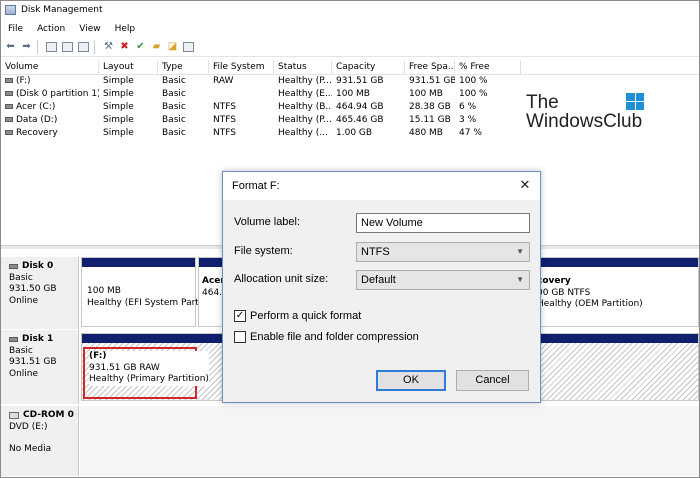 This screenshot has width=700, height=478. I want to click on windows-flag-icon, so click(635, 101).